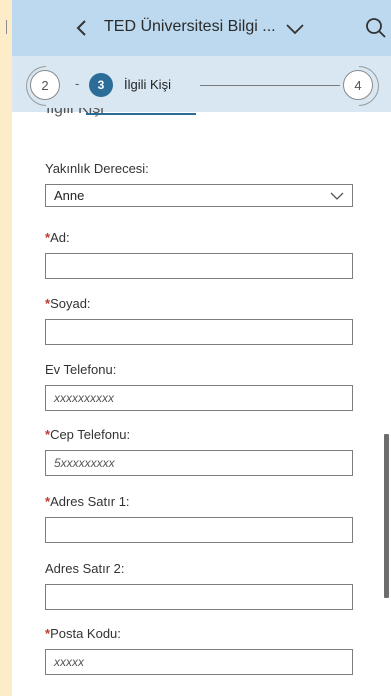 The width and height of the screenshot is (391, 696). What do you see at coordinates (85, 568) in the screenshot?
I see `address-line2-label: Adres Satır 2:` at bounding box center [85, 568].